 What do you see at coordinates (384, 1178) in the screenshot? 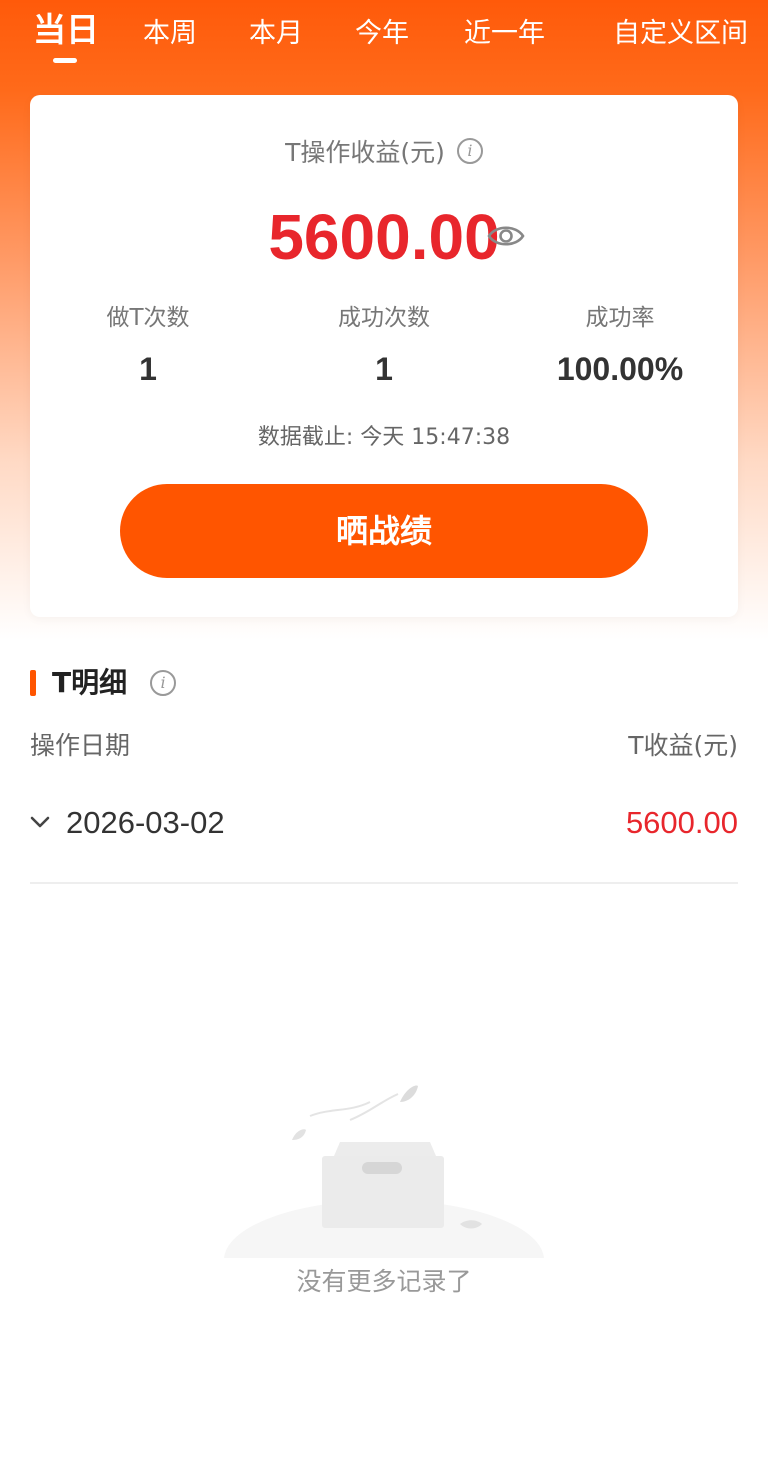
I see `empty-box-illustration` at bounding box center [384, 1178].